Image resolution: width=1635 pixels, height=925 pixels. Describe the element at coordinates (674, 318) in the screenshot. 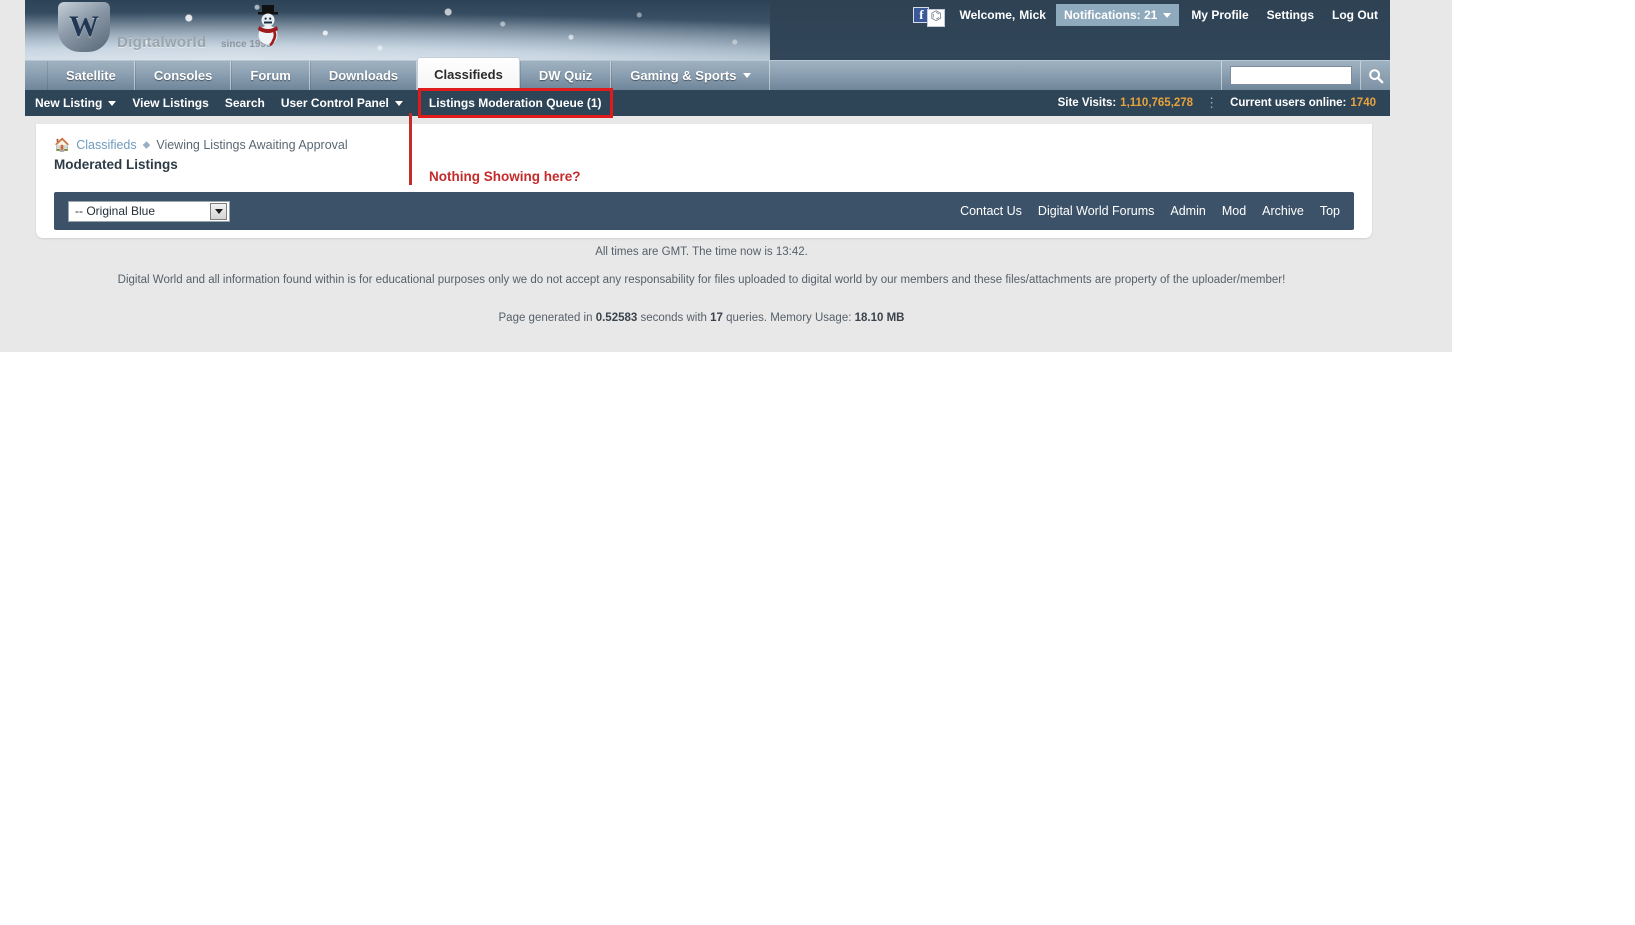

I see `gen-mid: seconds with` at that location.